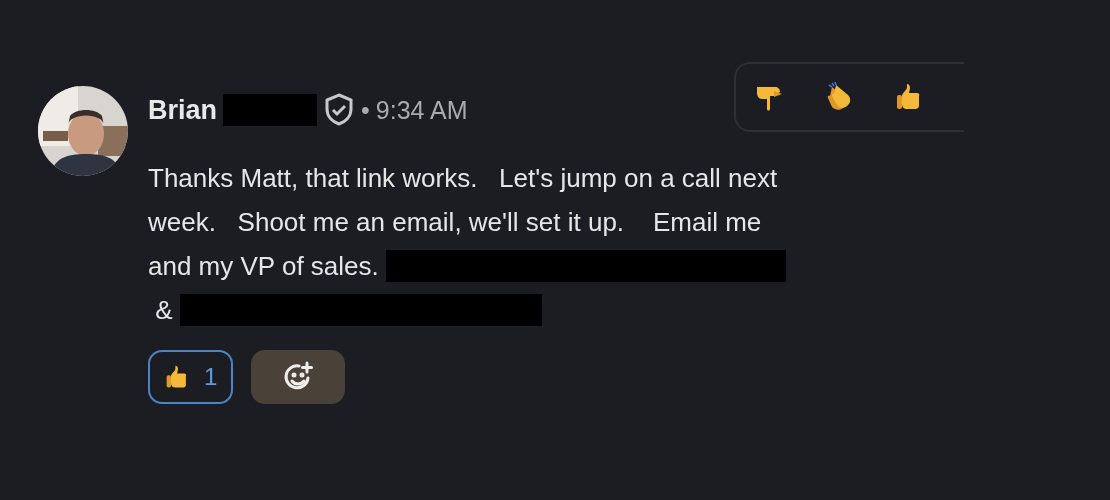 The height and width of the screenshot is (500, 1110). What do you see at coordinates (164, 310) in the screenshot?
I see `message-text: &` at bounding box center [164, 310].